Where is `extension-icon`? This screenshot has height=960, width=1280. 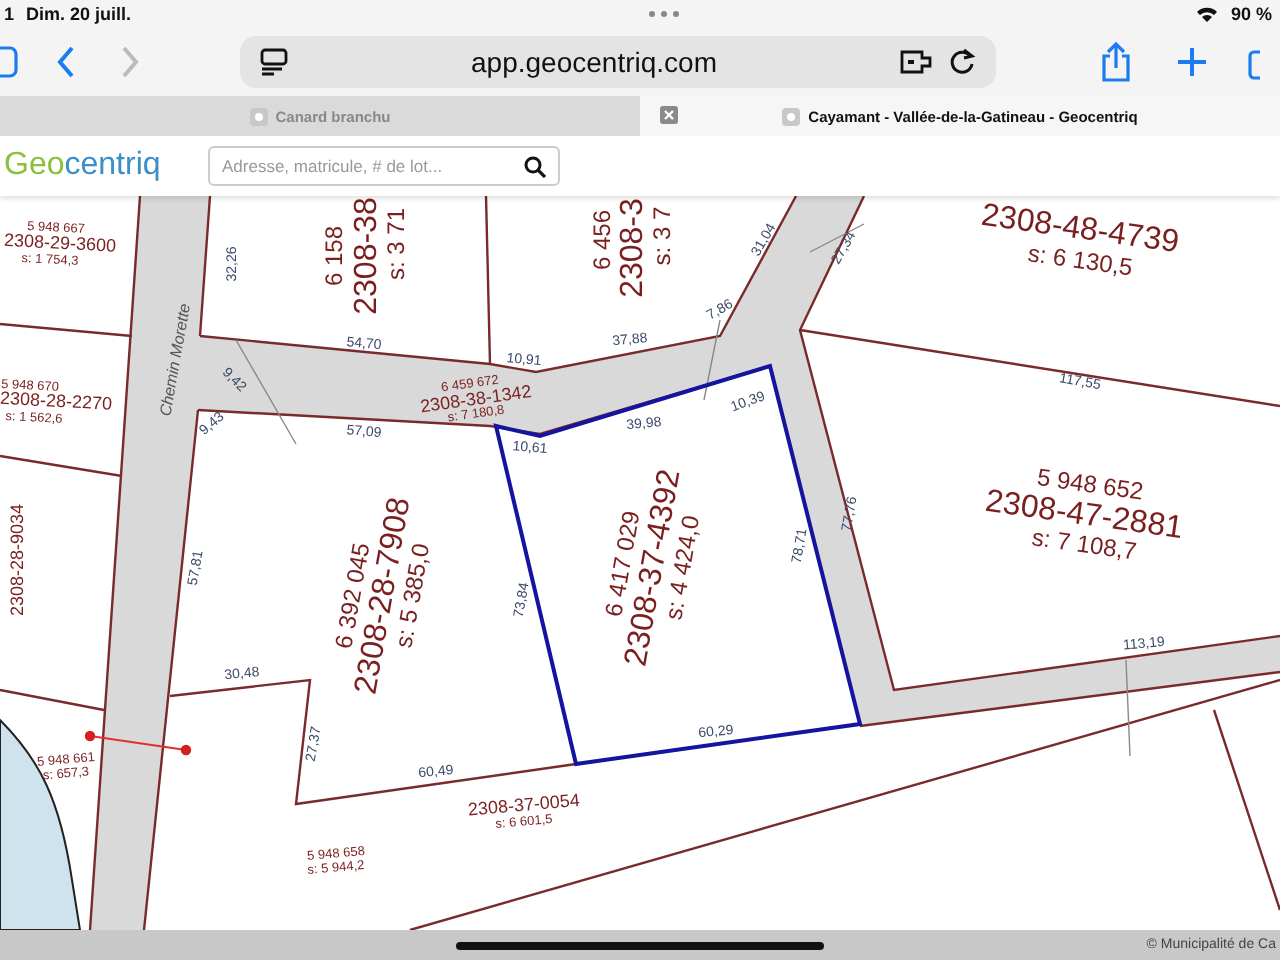 extension-icon is located at coordinates (916, 62).